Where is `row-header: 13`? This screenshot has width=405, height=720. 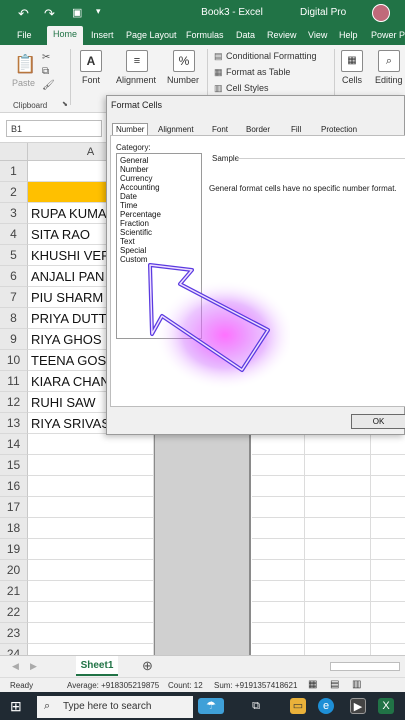
row-header: 13 is located at coordinates (14, 423).